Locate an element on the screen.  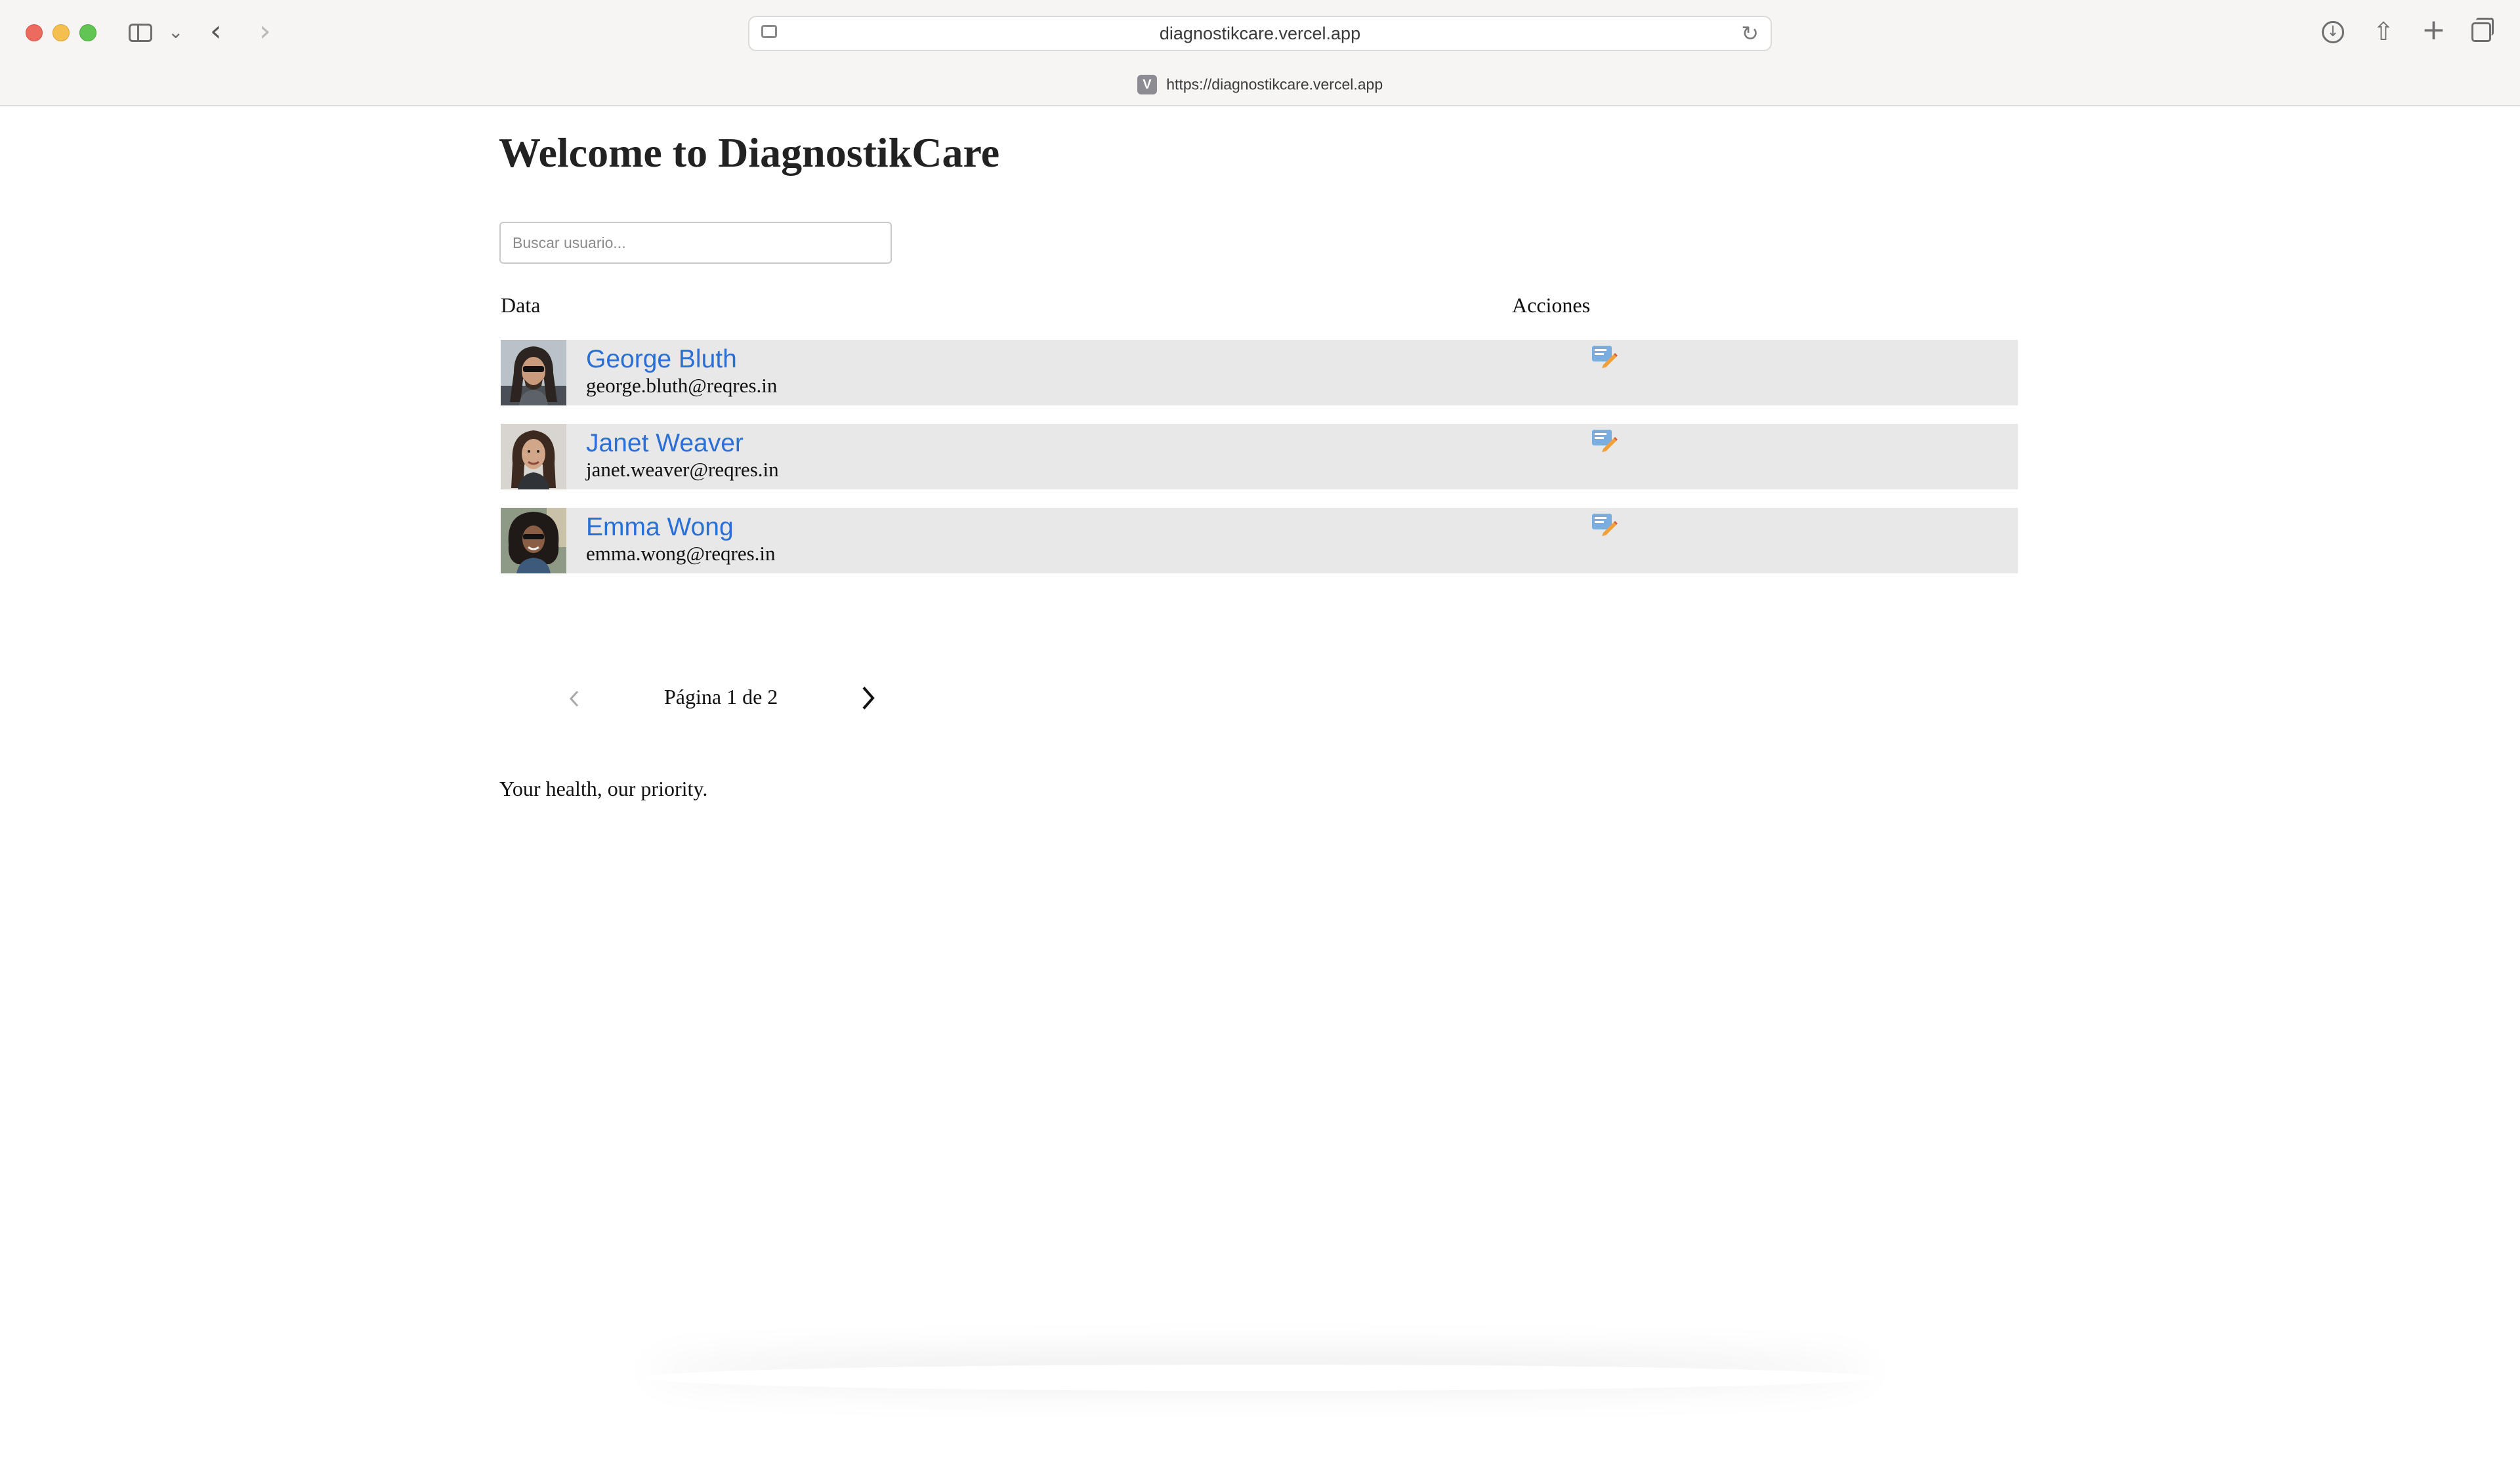
chevron-right-icon is located at coordinates (867, 698).